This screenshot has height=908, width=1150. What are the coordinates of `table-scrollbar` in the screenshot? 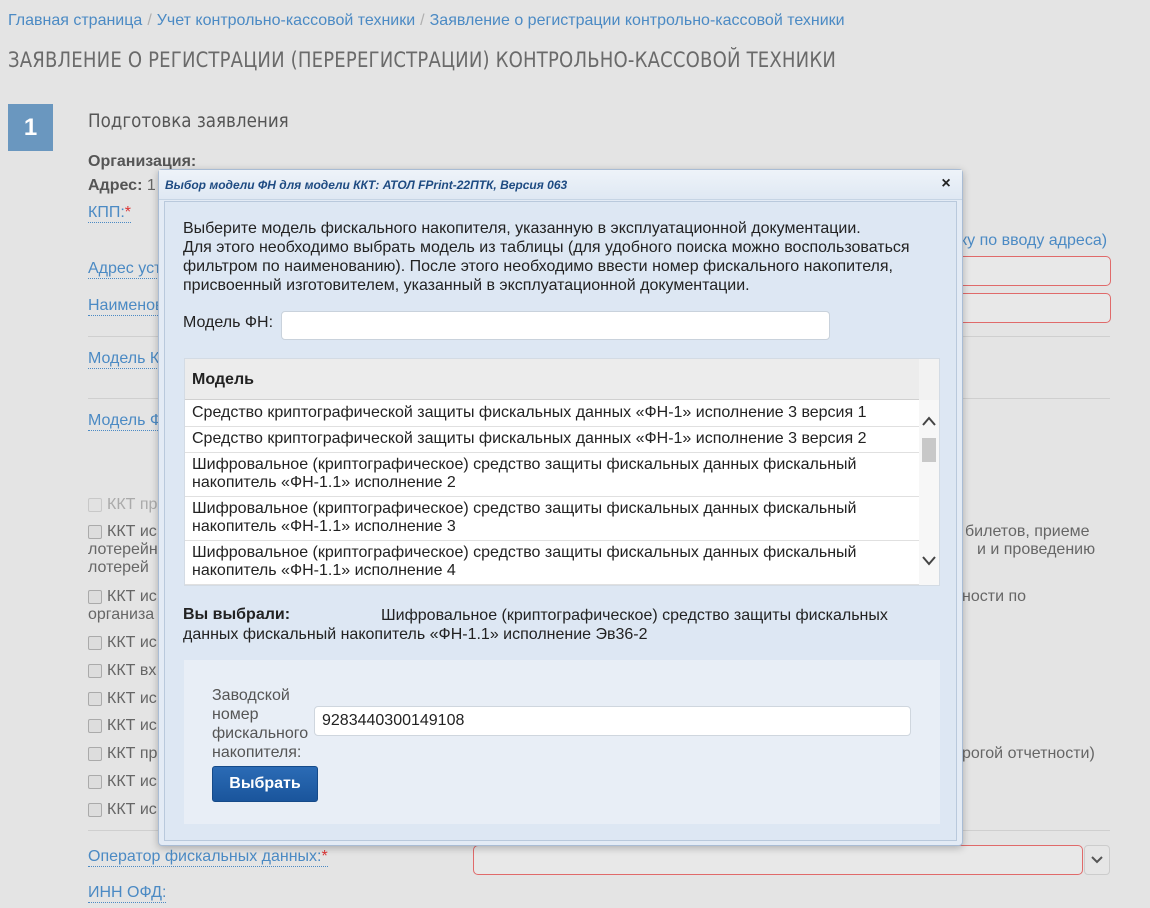 It's located at (929, 492).